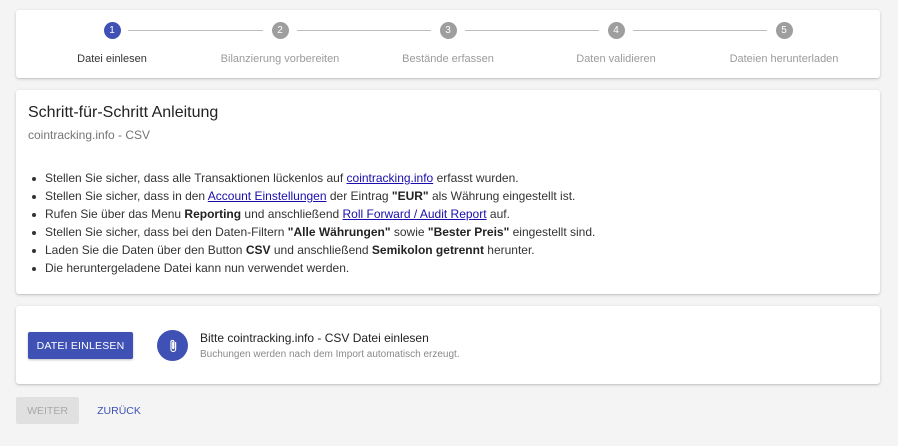 The image size is (898, 446). I want to click on item-bold: "Bester Preis", so click(468, 232).